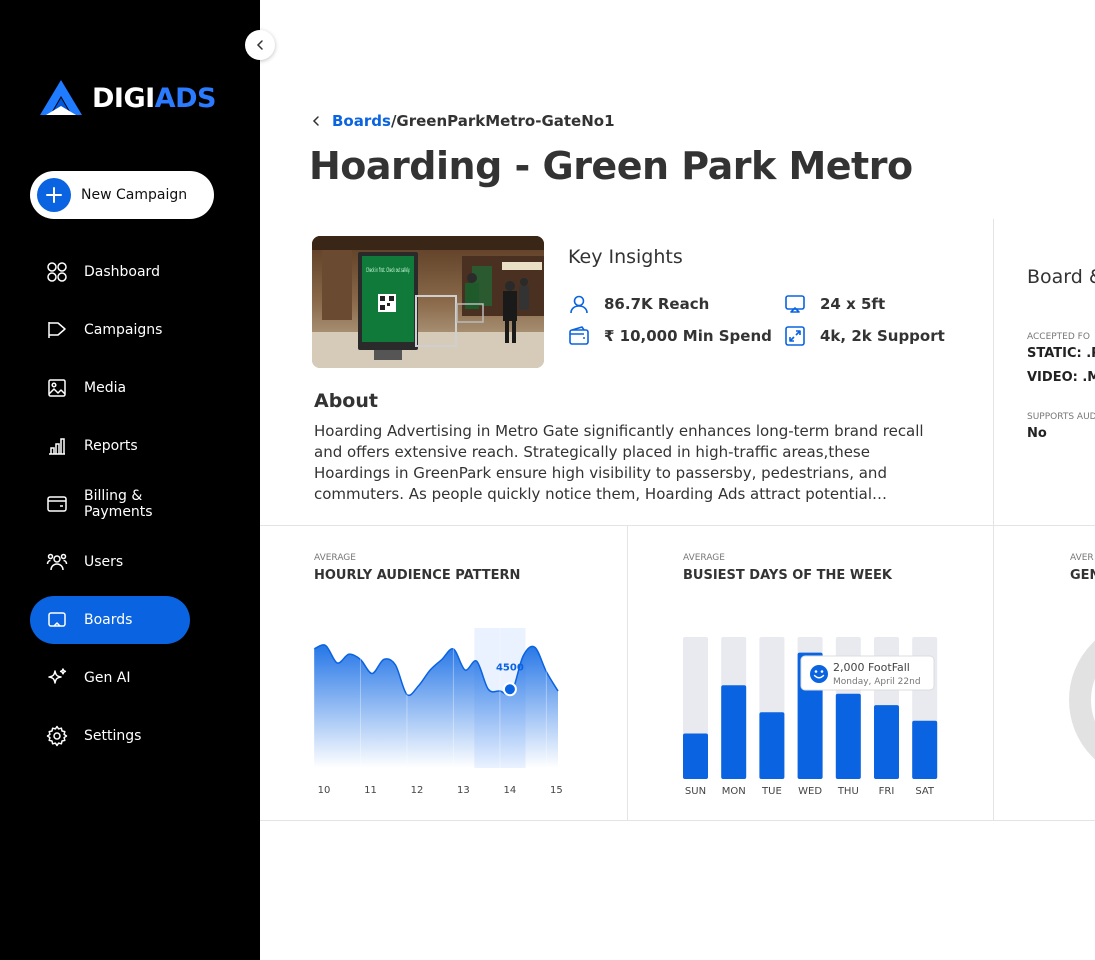 This screenshot has height=960, width=1095. I want to click on donut-ring, so click(1082, 700).